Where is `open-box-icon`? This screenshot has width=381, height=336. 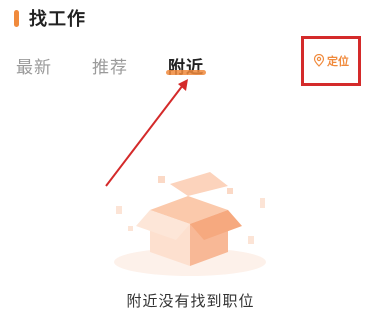
open-box-icon is located at coordinates (190, 226).